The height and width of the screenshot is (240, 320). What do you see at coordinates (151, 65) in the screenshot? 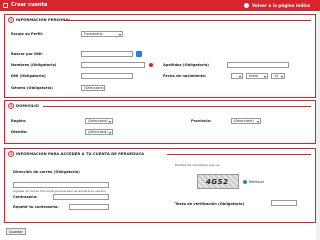
I see `required-icon` at bounding box center [151, 65].